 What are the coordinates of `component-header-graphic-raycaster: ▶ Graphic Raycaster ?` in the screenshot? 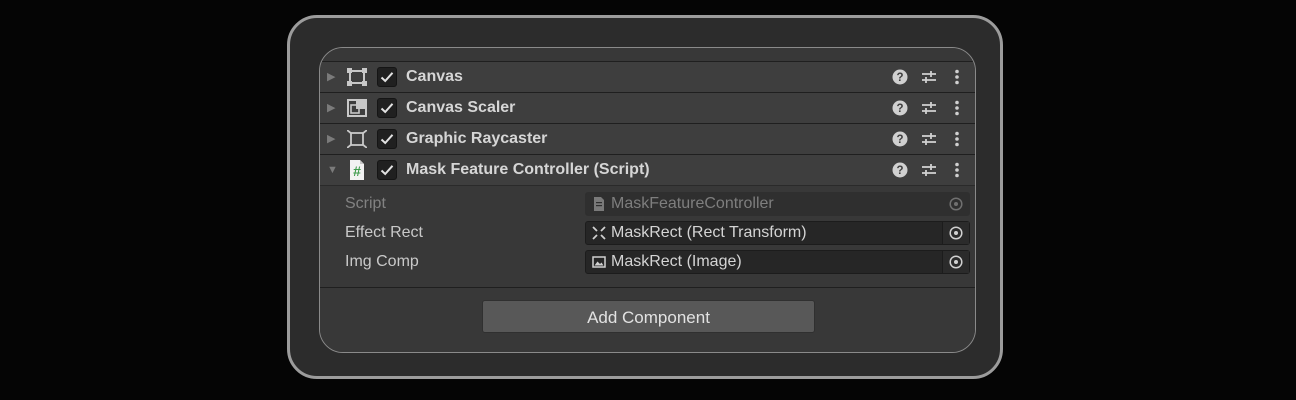 It's located at (647, 138).